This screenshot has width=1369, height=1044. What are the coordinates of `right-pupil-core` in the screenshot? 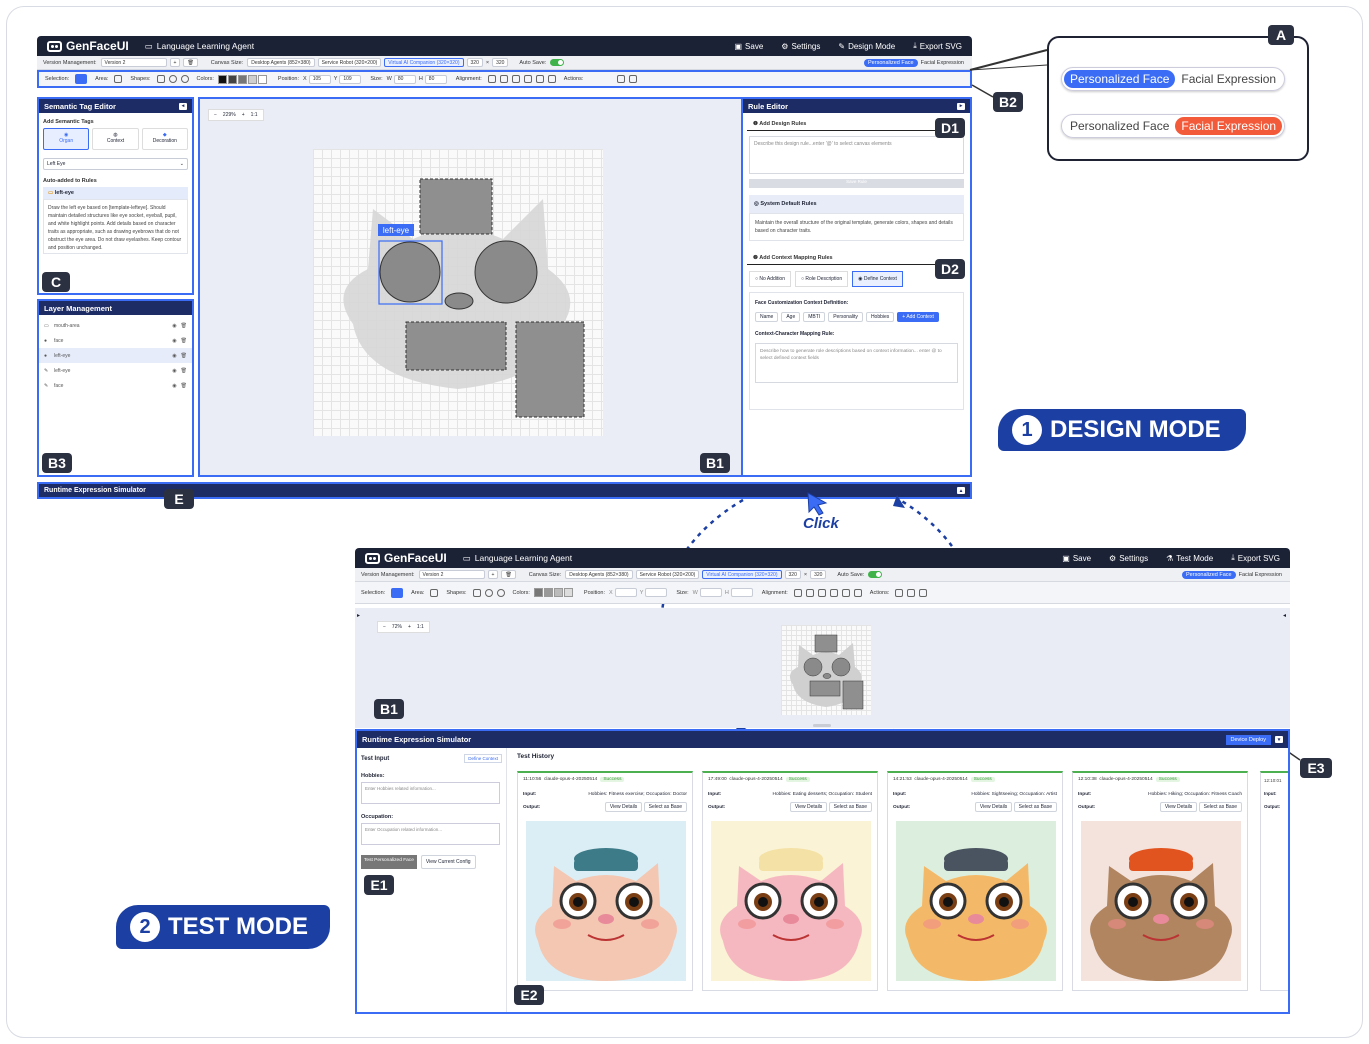 It's located at (1004, 902).